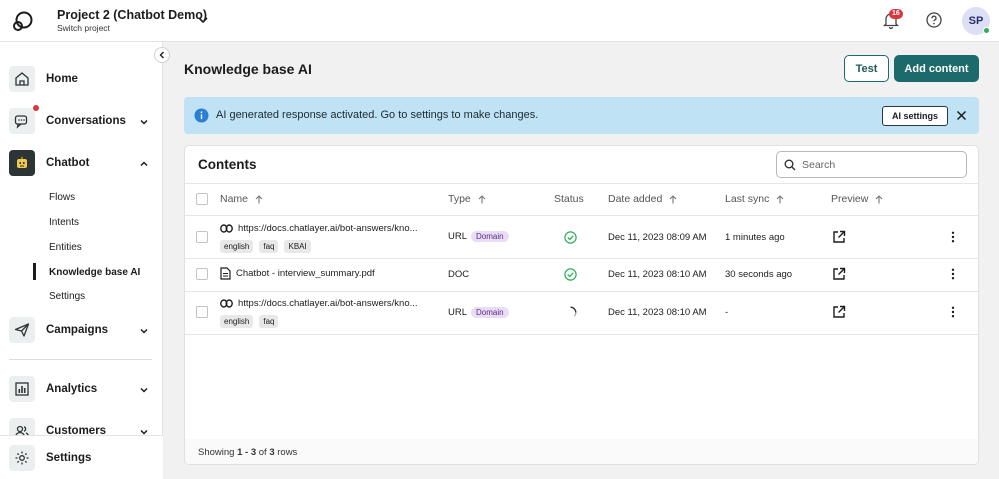 This screenshot has width=999, height=479. What do you see at coordinates (747, 199) in the screenshot?
I see `column-label: Last sync` at bounding box center [747, 199].